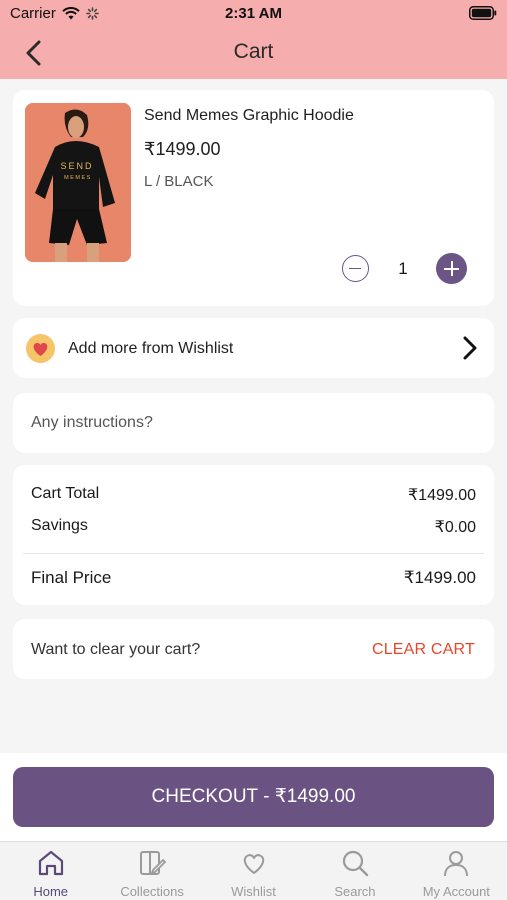  I want to click on checkout-button: CHECKOUT - ₹1499.00, so click(253, 797).